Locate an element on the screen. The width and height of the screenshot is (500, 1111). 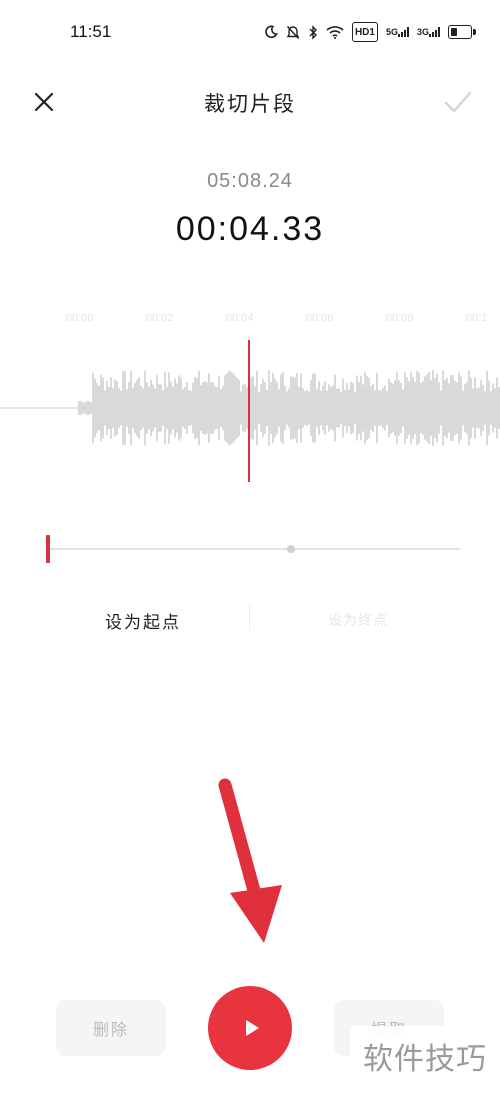
wifi-icon is located at coordinates (335, 32).